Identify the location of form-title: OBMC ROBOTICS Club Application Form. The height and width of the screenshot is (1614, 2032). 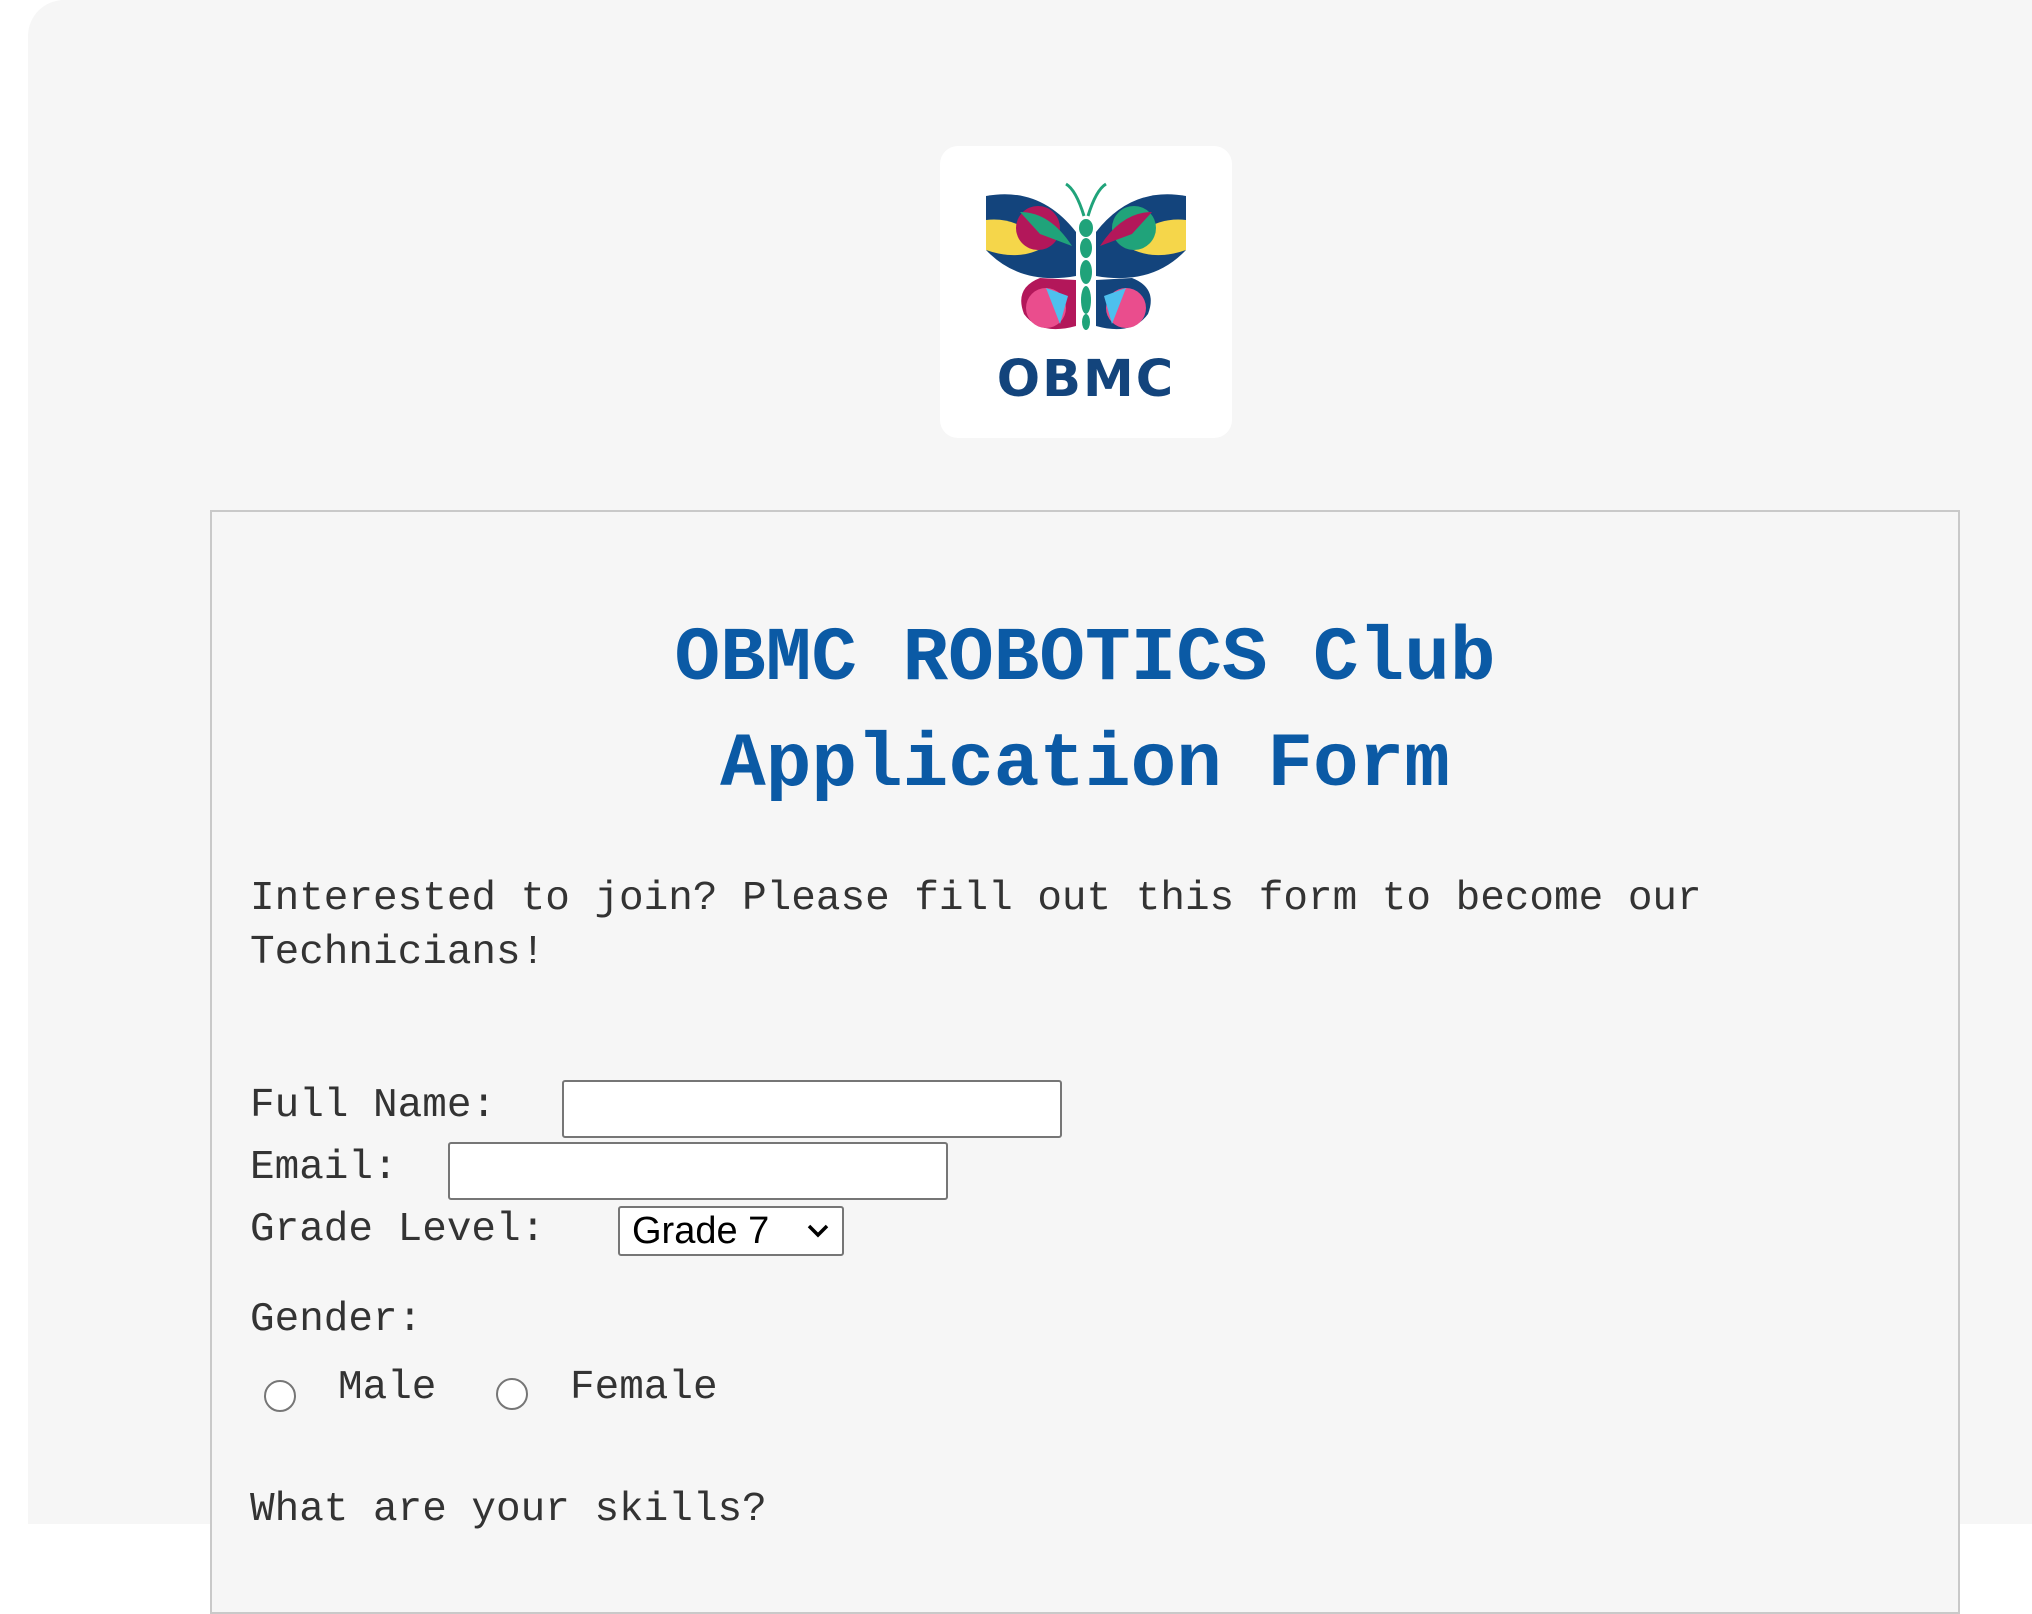
(1085, 712).